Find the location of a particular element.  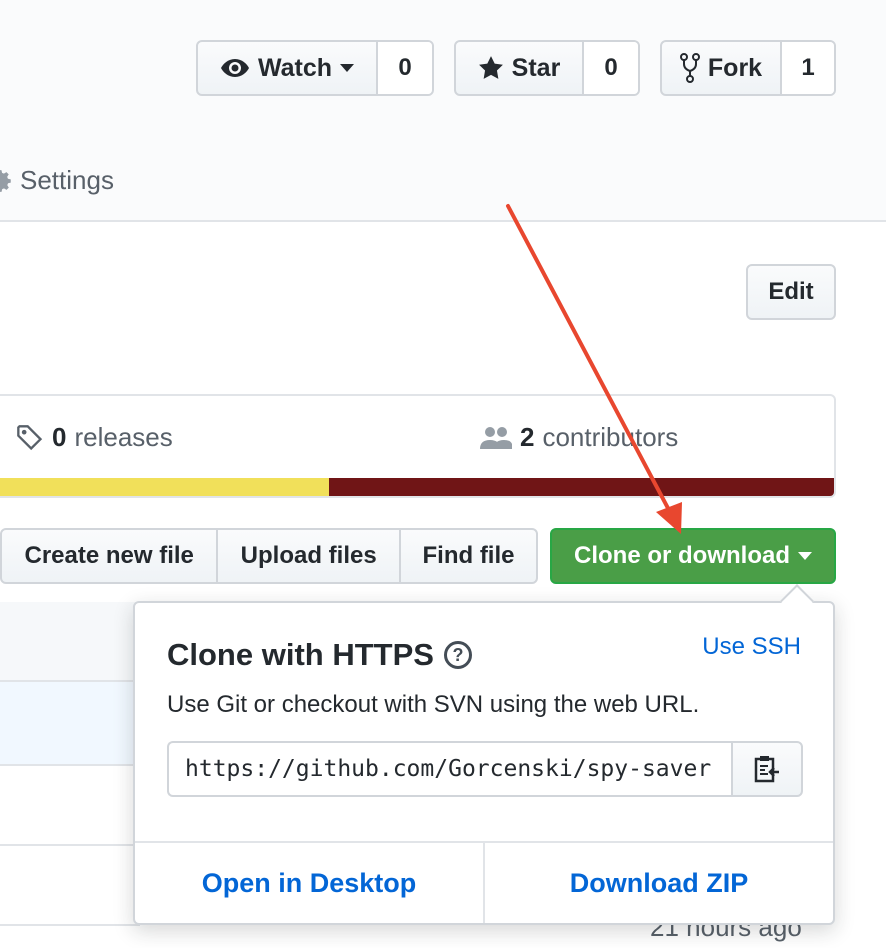

clipboard-icon is located at coordinates (767, 769).